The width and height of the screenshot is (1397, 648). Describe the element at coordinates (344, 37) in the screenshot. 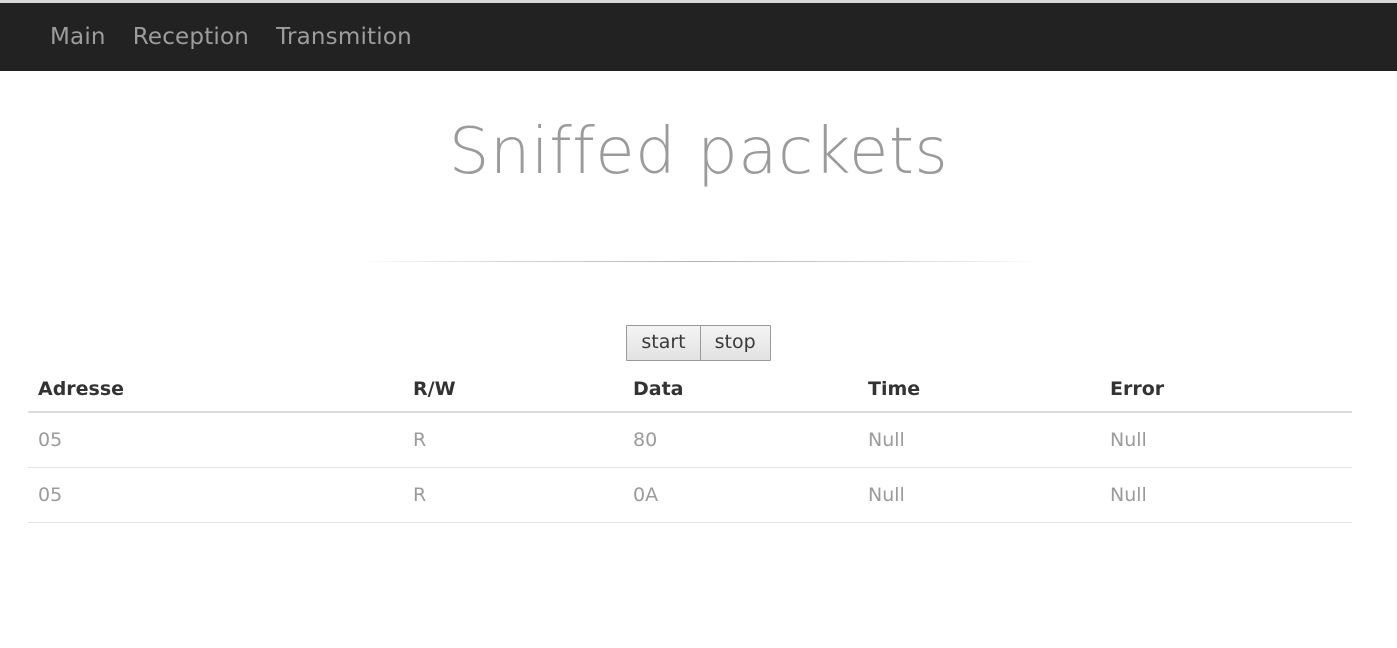

I see `nav-link-transmition: Transmition` at that location.